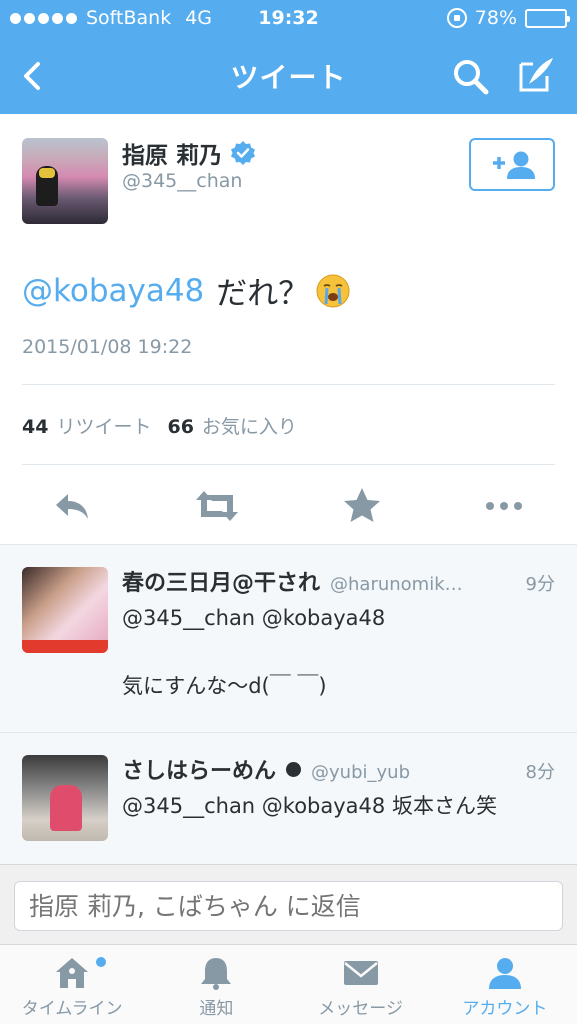 This screenshot has height=1024, width=577. What do you see at coordinates (540, 772) in the screenshot?
I see `reply-time: 8分` at bounding box center [540, 772].